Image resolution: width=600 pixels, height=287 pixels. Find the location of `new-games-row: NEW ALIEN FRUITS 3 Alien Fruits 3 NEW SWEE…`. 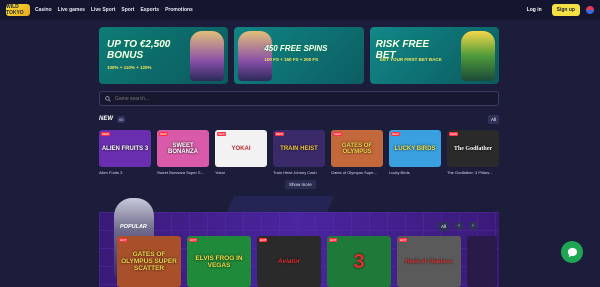

new-games-row: NEW ALIEN FRUITS 3 Alien Fruits 3 NEW SWEE… is located at coordinates (299, 152).